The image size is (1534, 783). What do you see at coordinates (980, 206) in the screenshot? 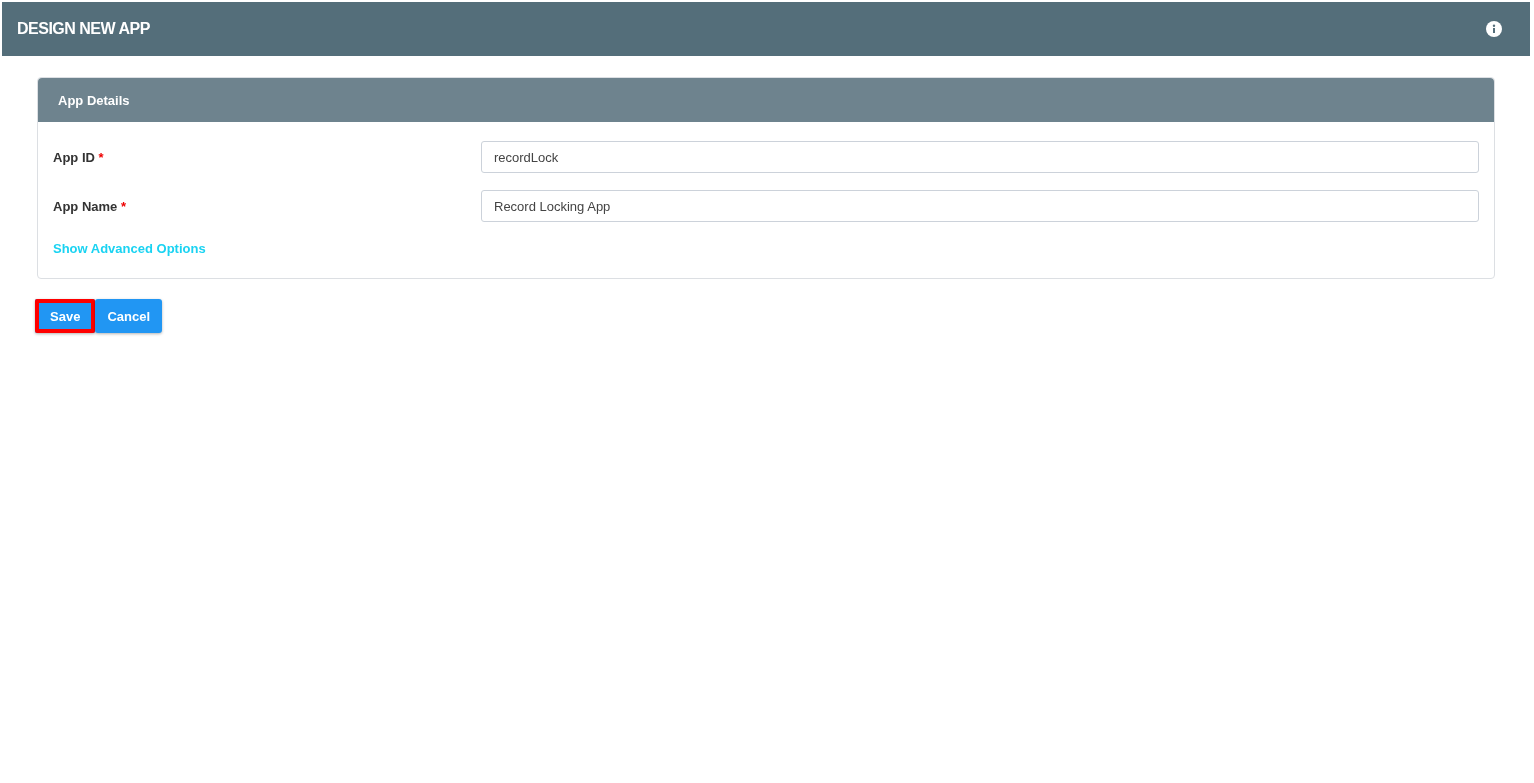
I see `text-field: Record Locking App` at bounding box center [980, 206].